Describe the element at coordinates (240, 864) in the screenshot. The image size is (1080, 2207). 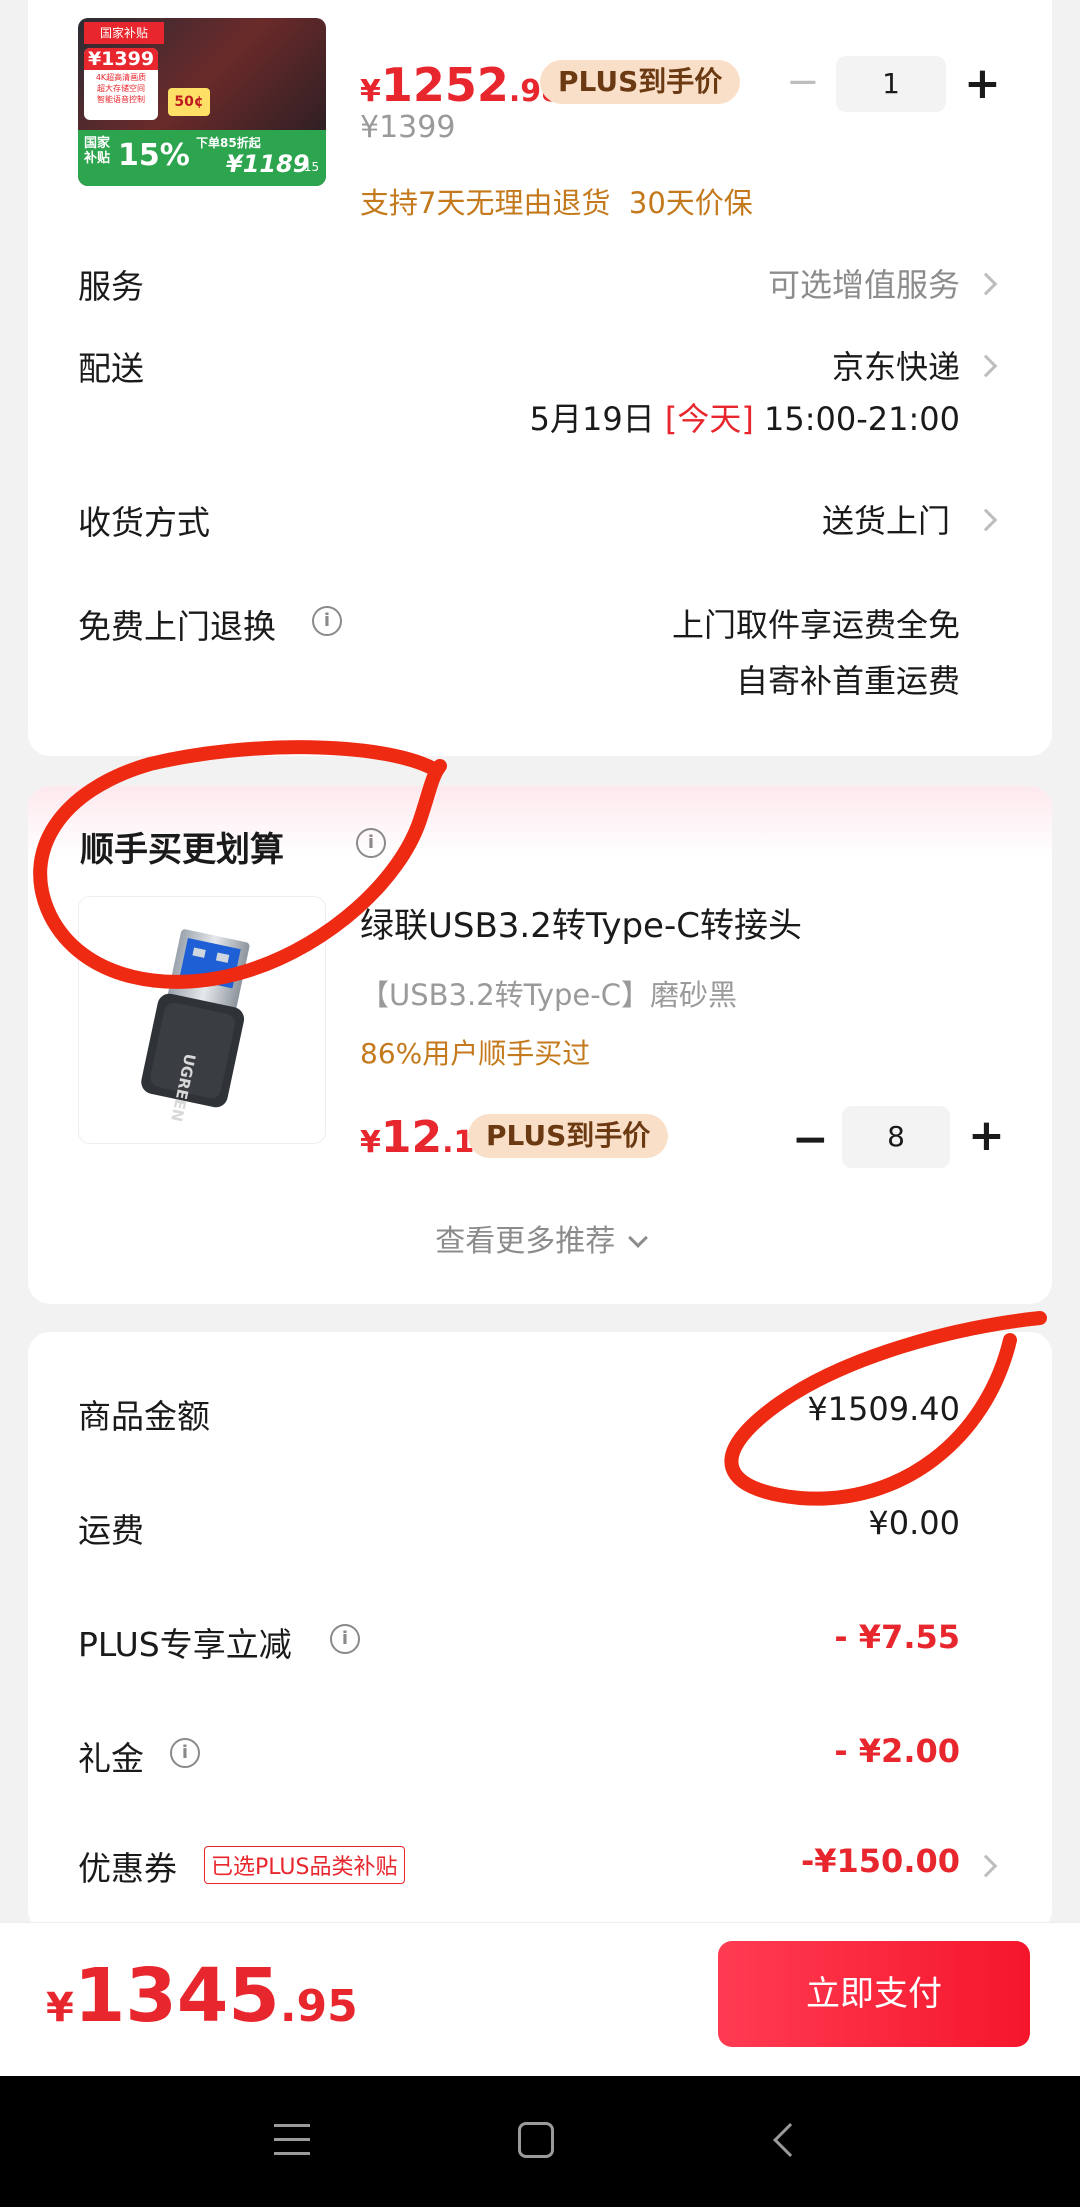
I see `annotation-circle-addon-title` at that location.